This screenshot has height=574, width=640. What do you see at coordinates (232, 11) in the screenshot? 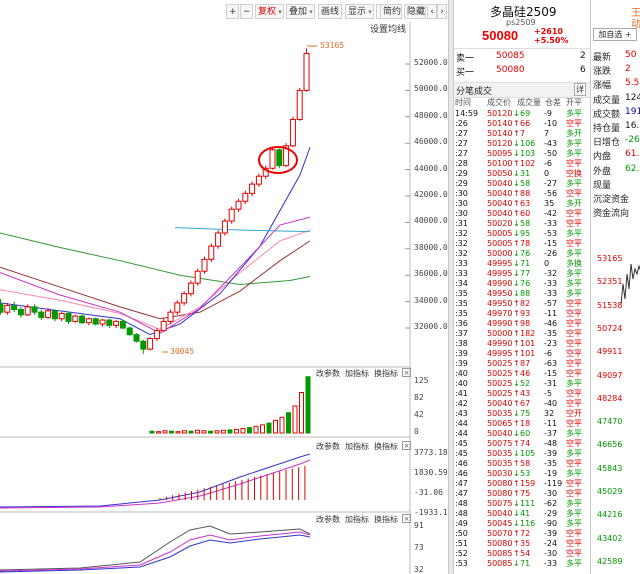
I see `zoom-in-button: +` at bounding box center [232, 11].